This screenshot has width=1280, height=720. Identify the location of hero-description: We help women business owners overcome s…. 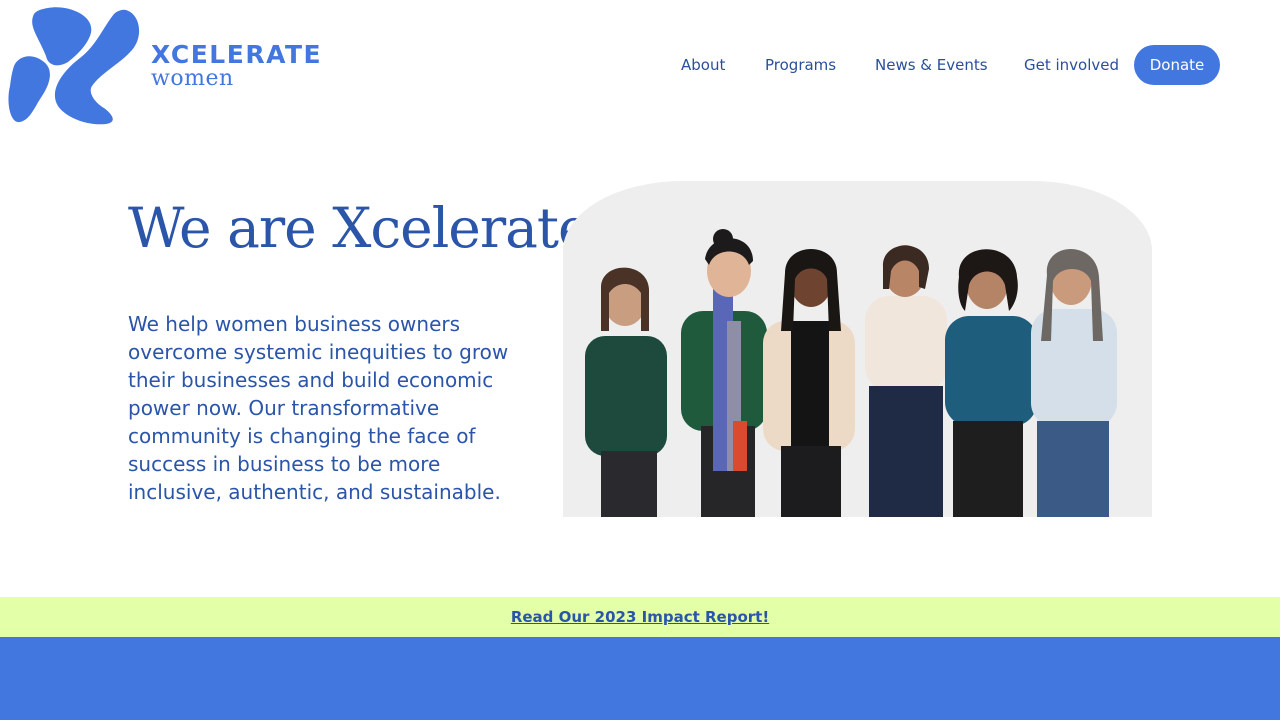
(318, 408).